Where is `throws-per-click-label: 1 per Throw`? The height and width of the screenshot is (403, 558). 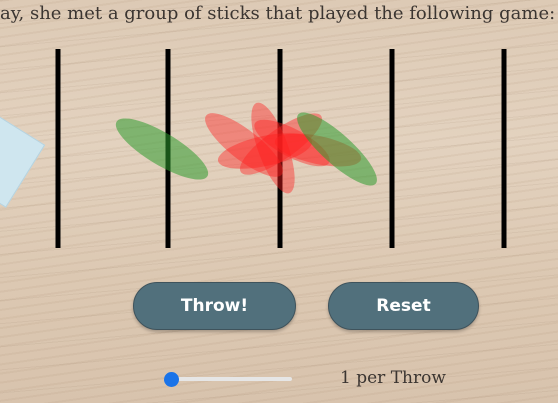 throws-per-click-label: 1 per Throw is located at coordinates (393, 378).